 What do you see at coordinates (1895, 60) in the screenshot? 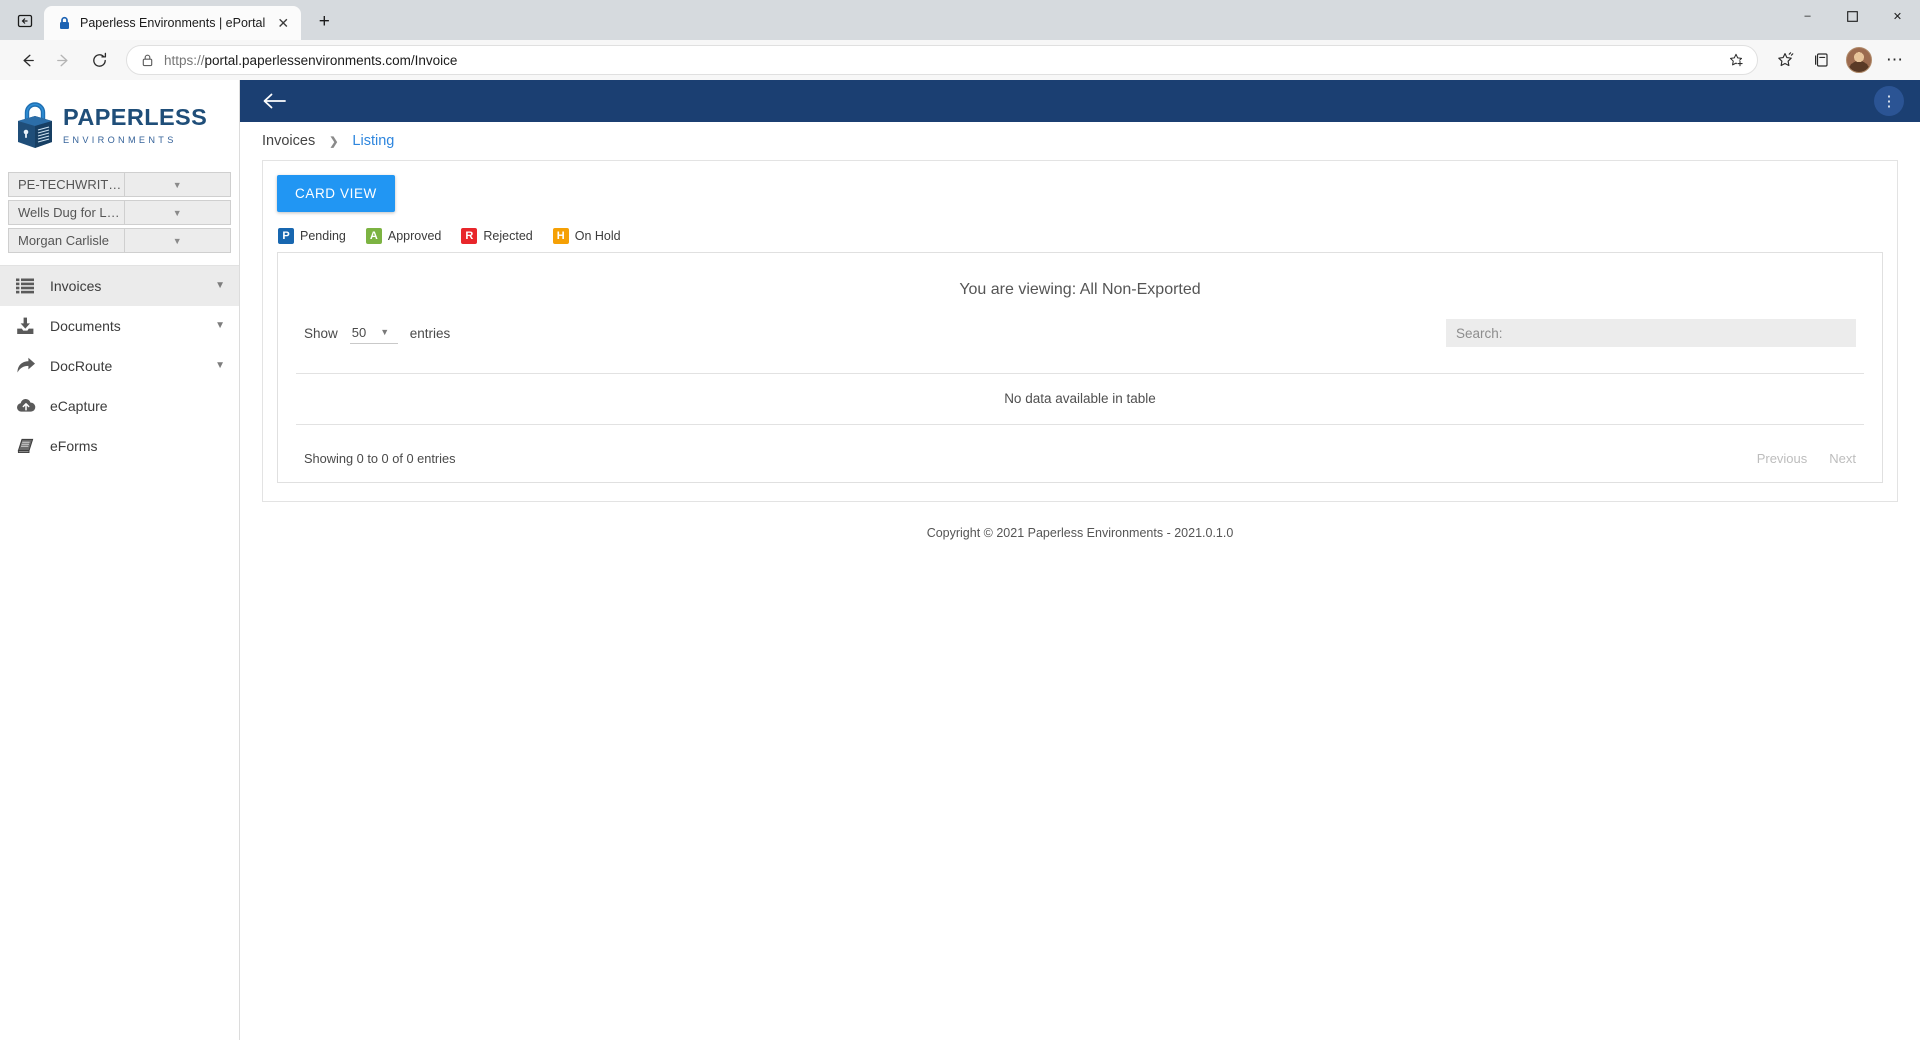
I see `more-settings-icon: ⋯` at bounding box center [1895, 60].